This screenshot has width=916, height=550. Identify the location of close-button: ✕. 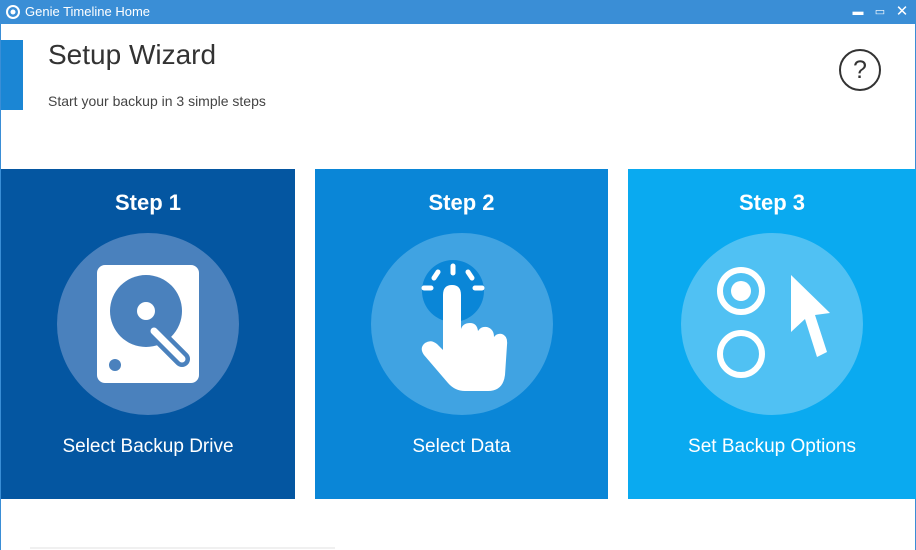
(902, 12).